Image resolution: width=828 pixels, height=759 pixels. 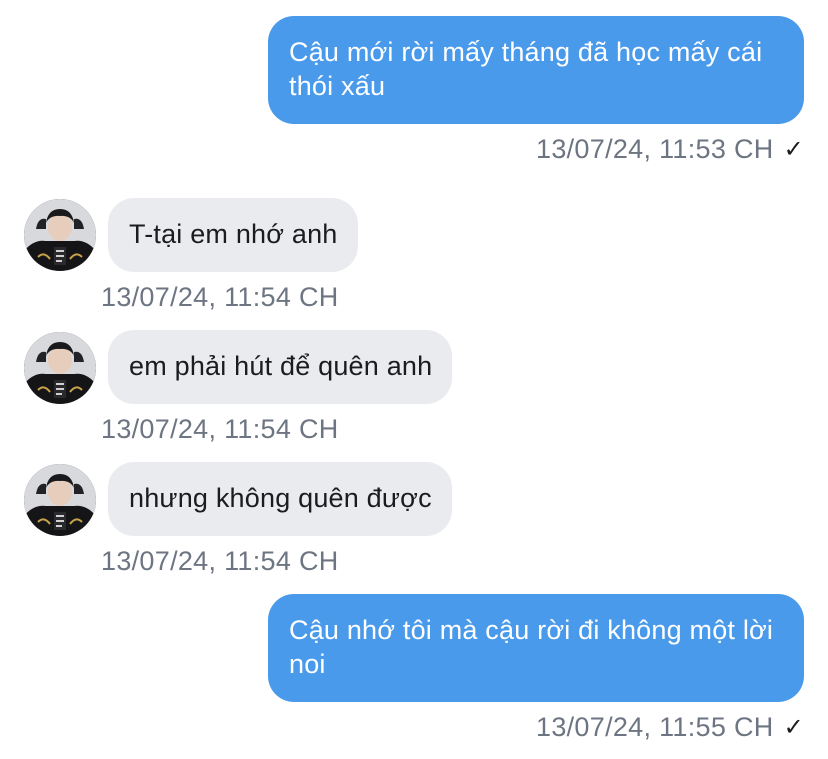 What do you see at coordinates (655, 149) in the screenshot?
I see `message-timestamp: 13/07/24, 11:53 CH` at bounding box center [655, 149].